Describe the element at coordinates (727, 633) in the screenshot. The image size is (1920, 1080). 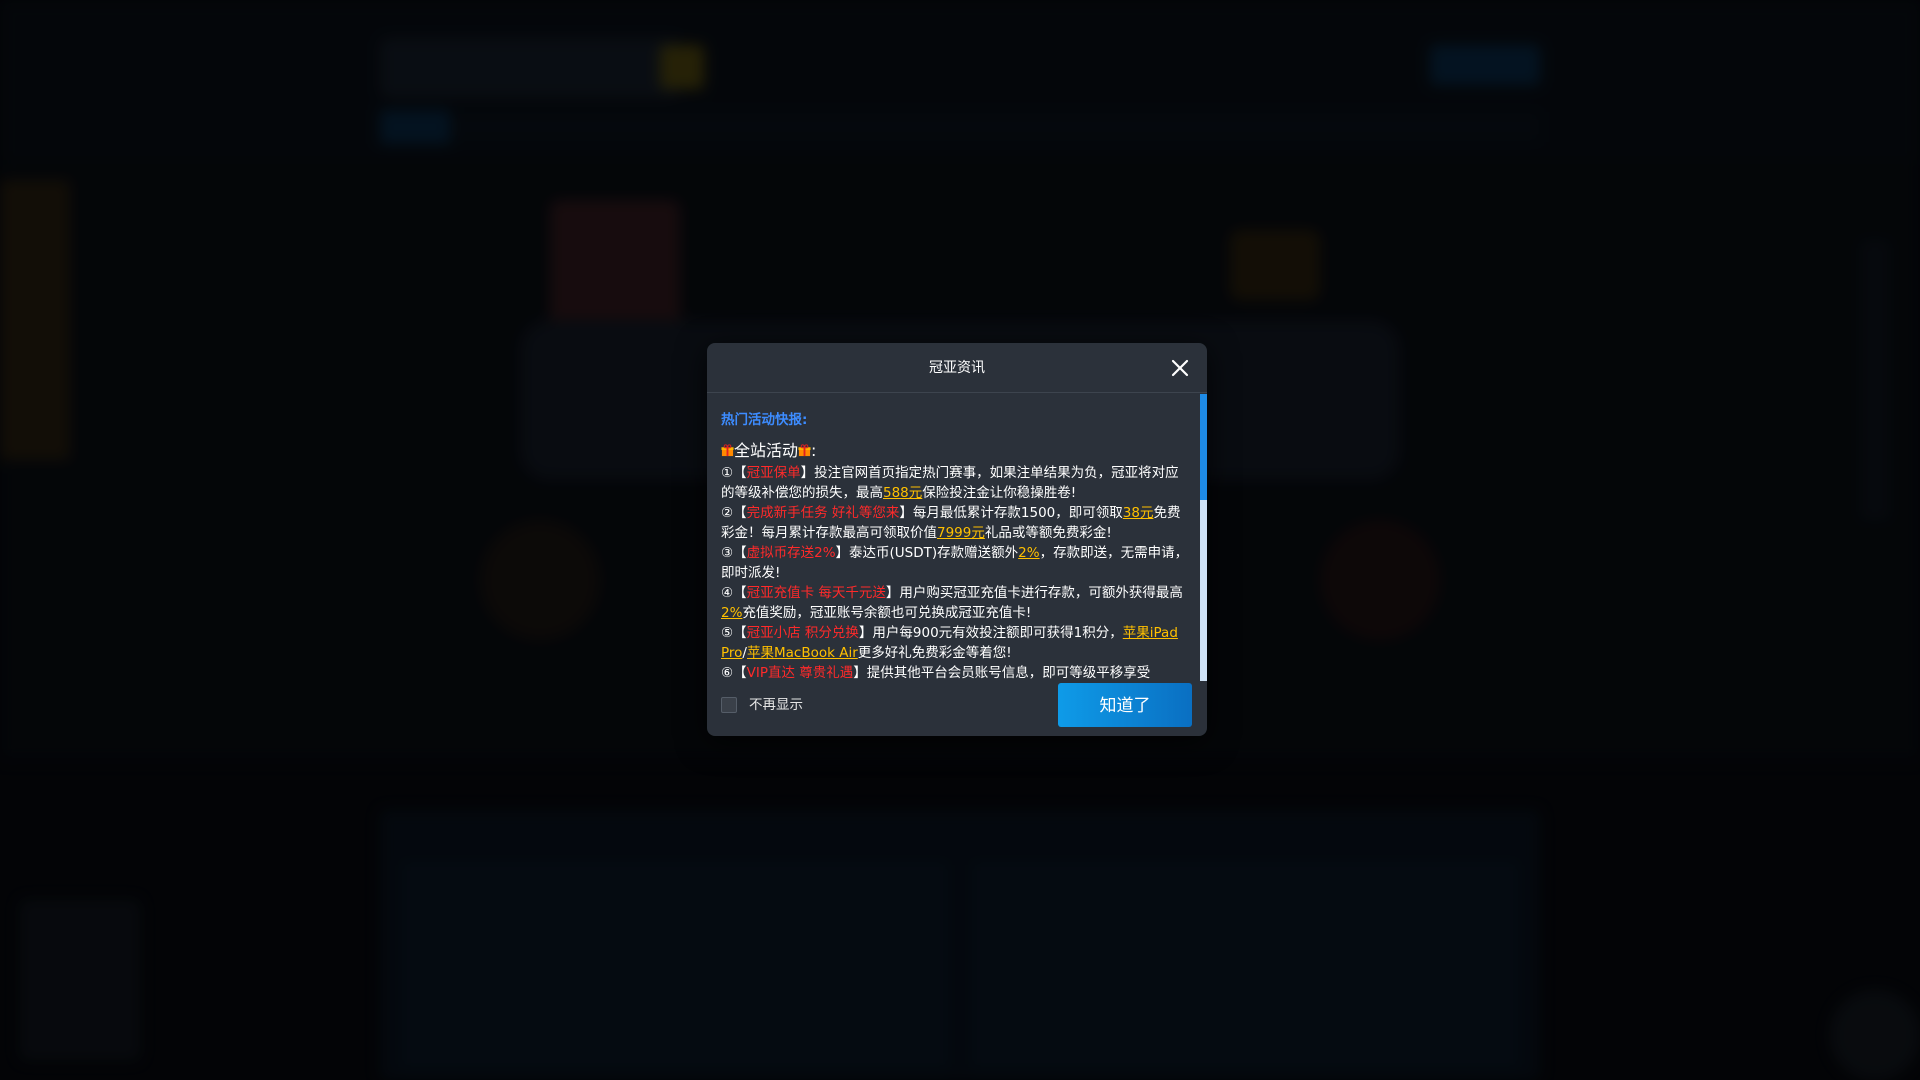
I see `item-number: ⑤` at that location.